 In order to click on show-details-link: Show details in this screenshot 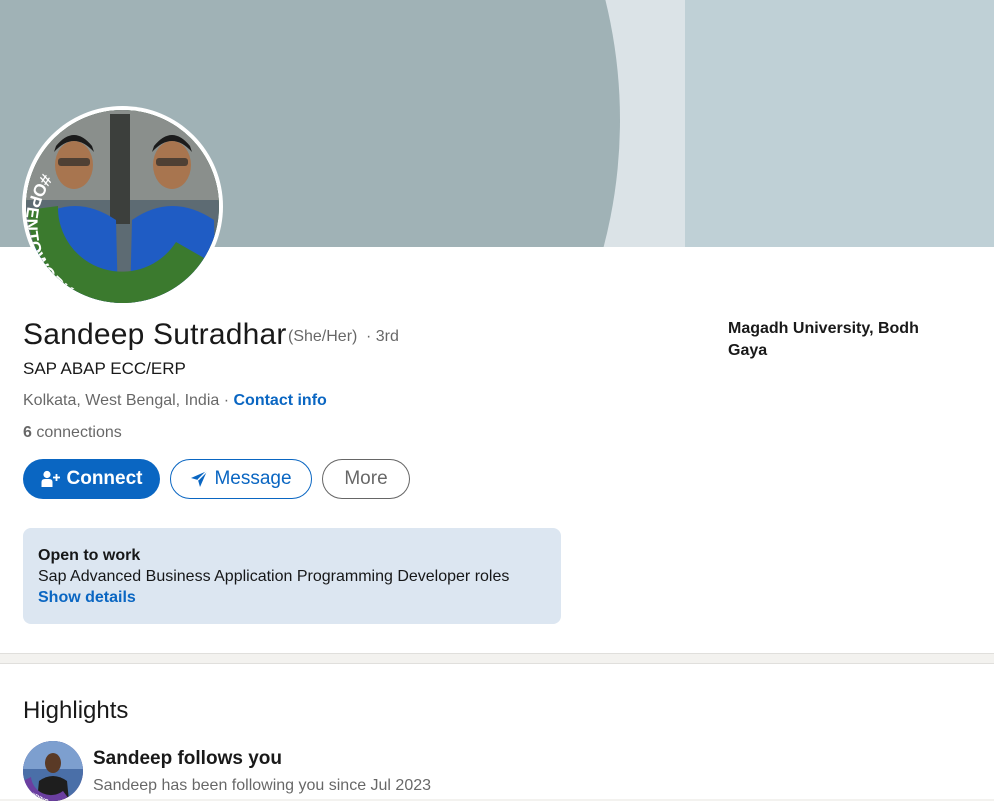, I will do `click(292, 598)`.